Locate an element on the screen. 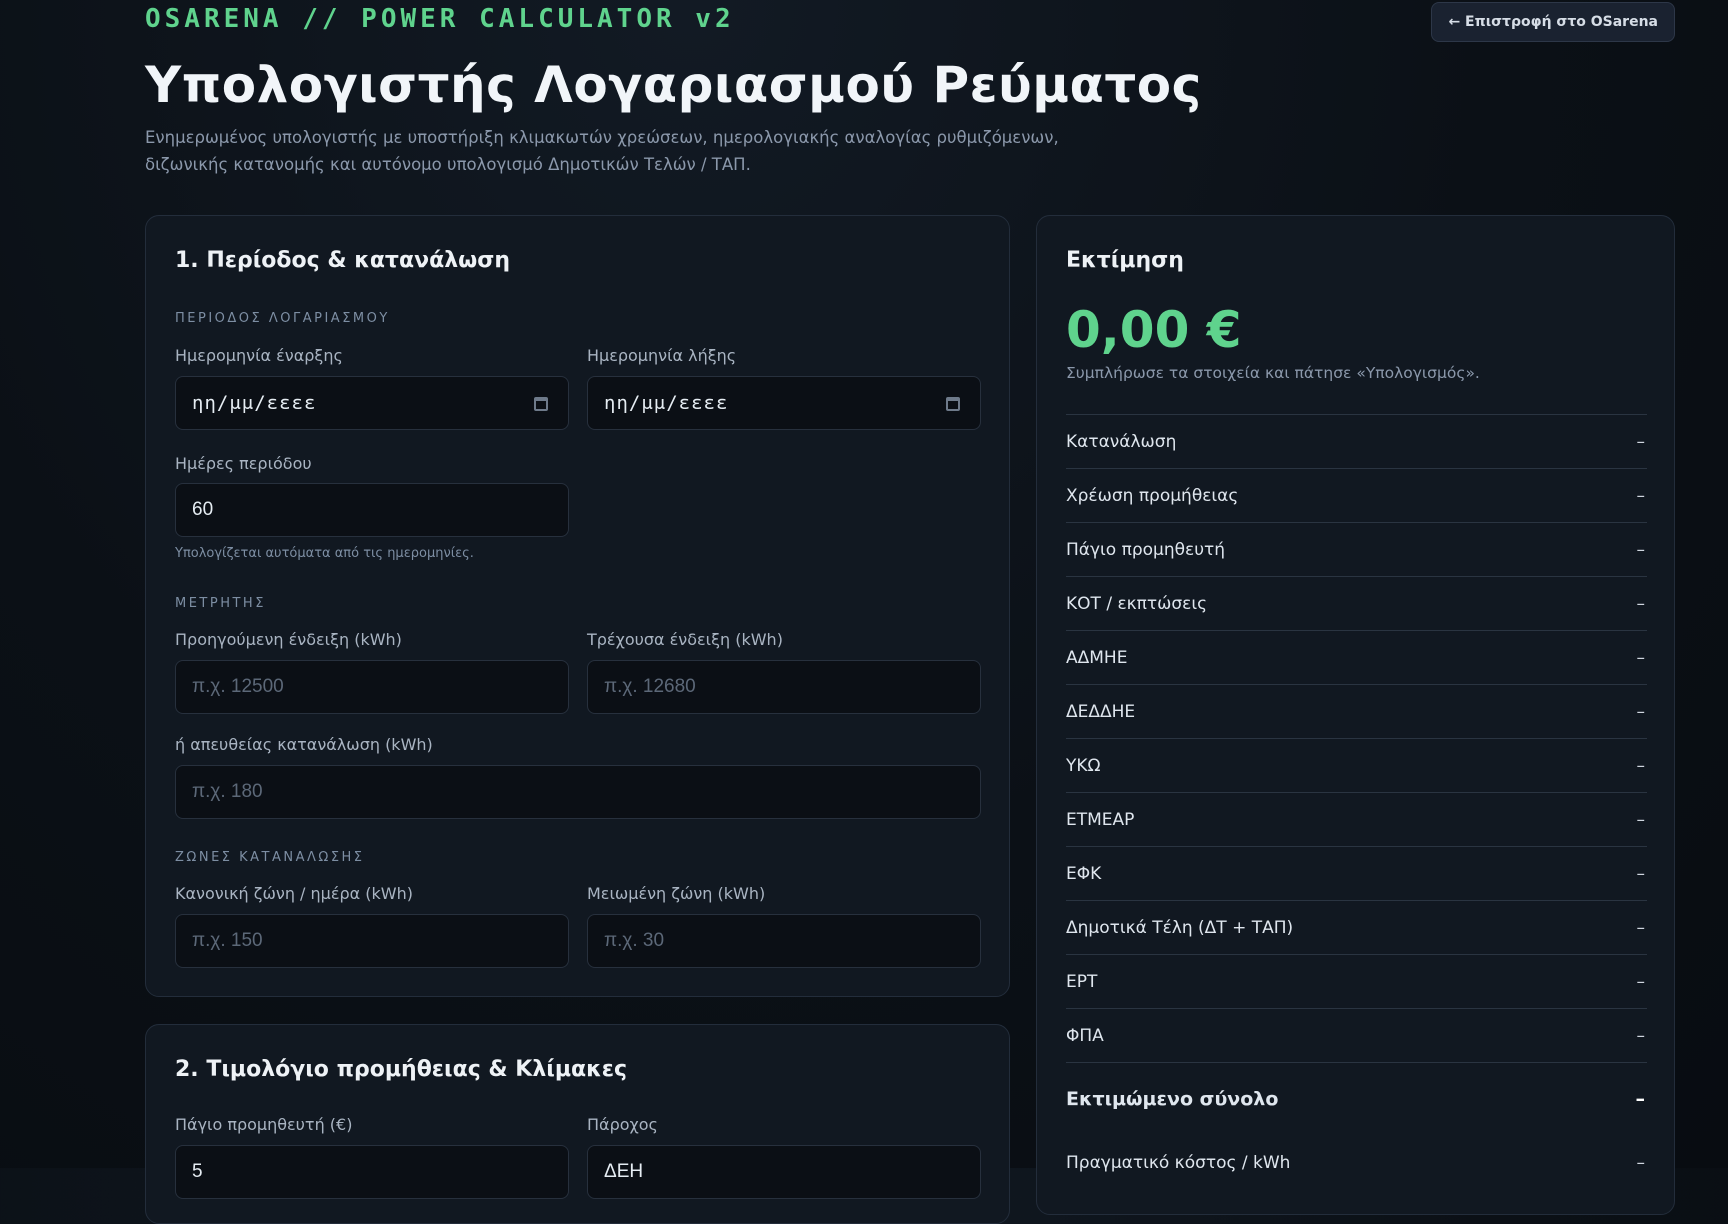  direct-consumption-input: π.χ. 180 is located at coordinates (578, 792).